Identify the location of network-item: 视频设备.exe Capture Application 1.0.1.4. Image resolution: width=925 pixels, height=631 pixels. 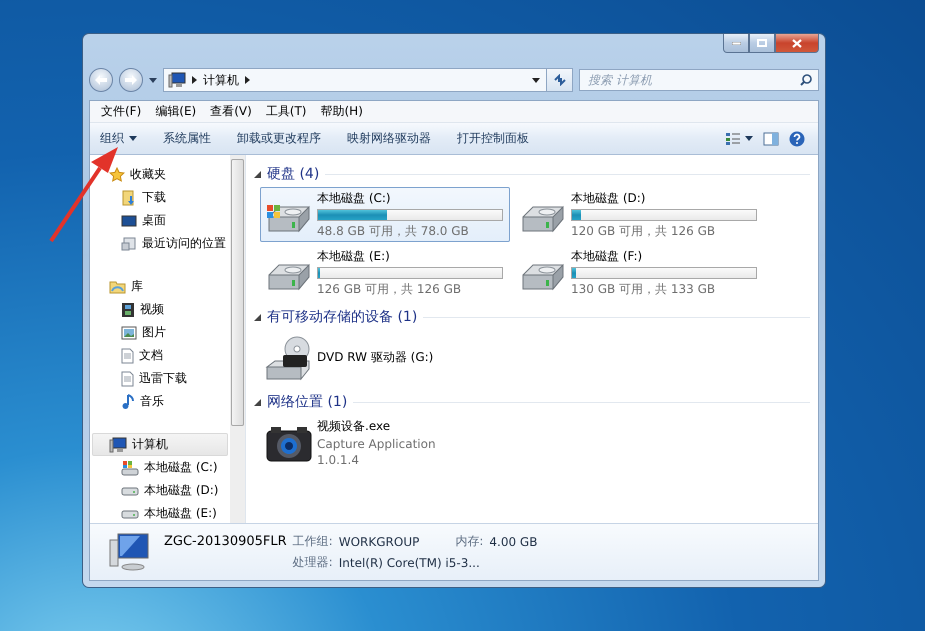
(385, 442).